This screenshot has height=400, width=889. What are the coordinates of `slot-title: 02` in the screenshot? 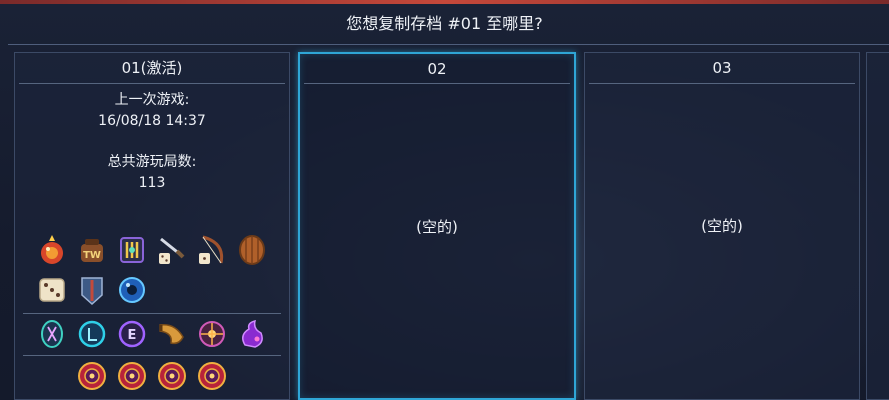 It's located at (437, 69).